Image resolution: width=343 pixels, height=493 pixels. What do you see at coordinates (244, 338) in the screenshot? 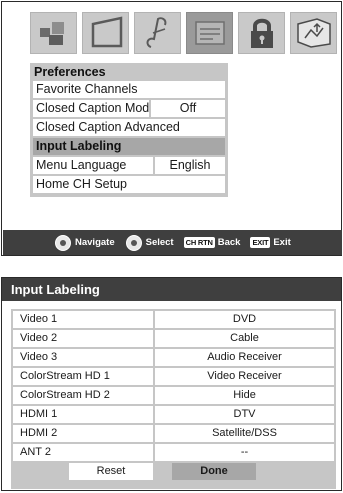
I see `input-label-value: Cable` at bounding box center [244, 338].